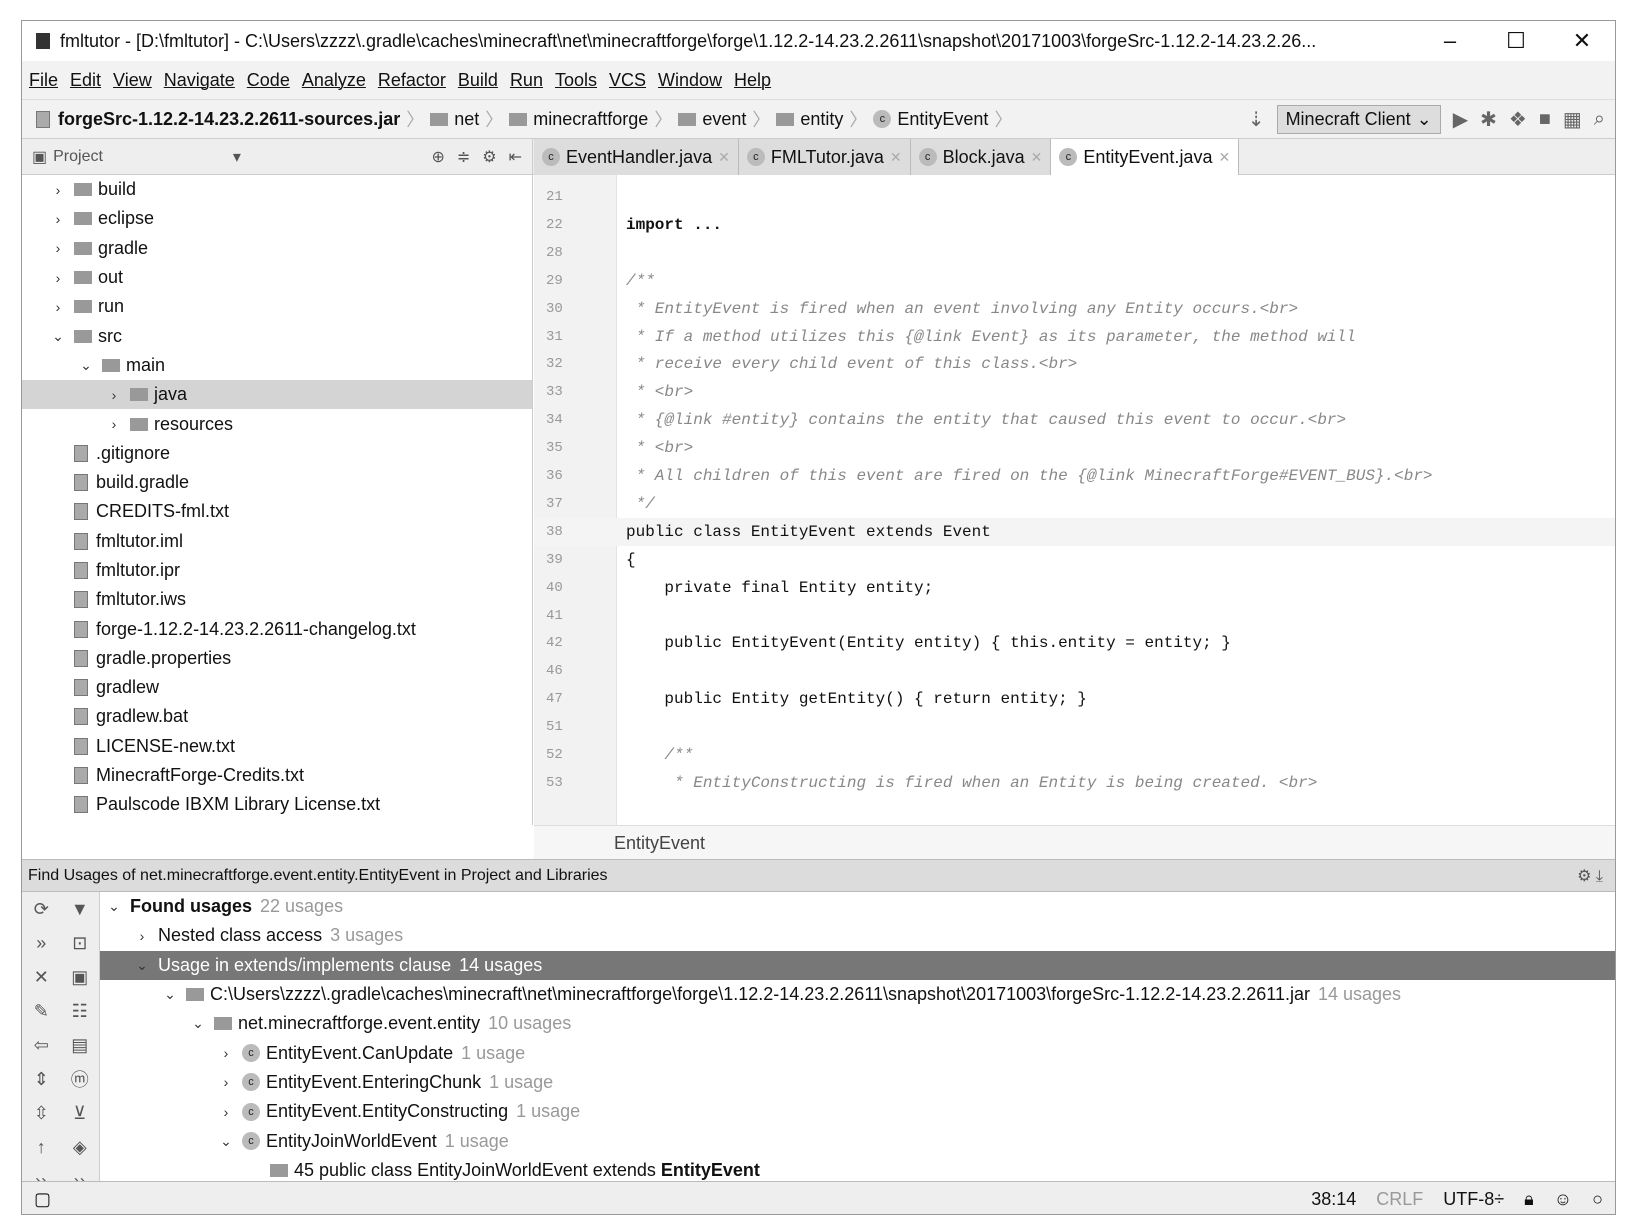 This screenshot has height=1231, width=1633. What do you see at coordinates (857, 1052) in the screenshot?
I see `usage-tree-item: › c EntityEvent.CanUpdate 1 usage` at bounding box center [857, 1052].